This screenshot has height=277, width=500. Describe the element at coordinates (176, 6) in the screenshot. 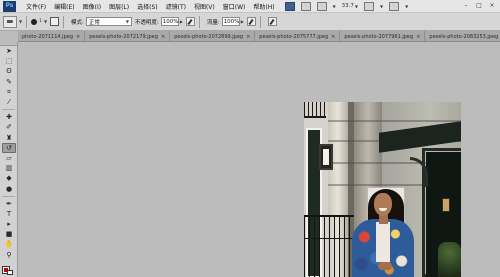

I see `menu-filter: 滤镜(T)` at that location.